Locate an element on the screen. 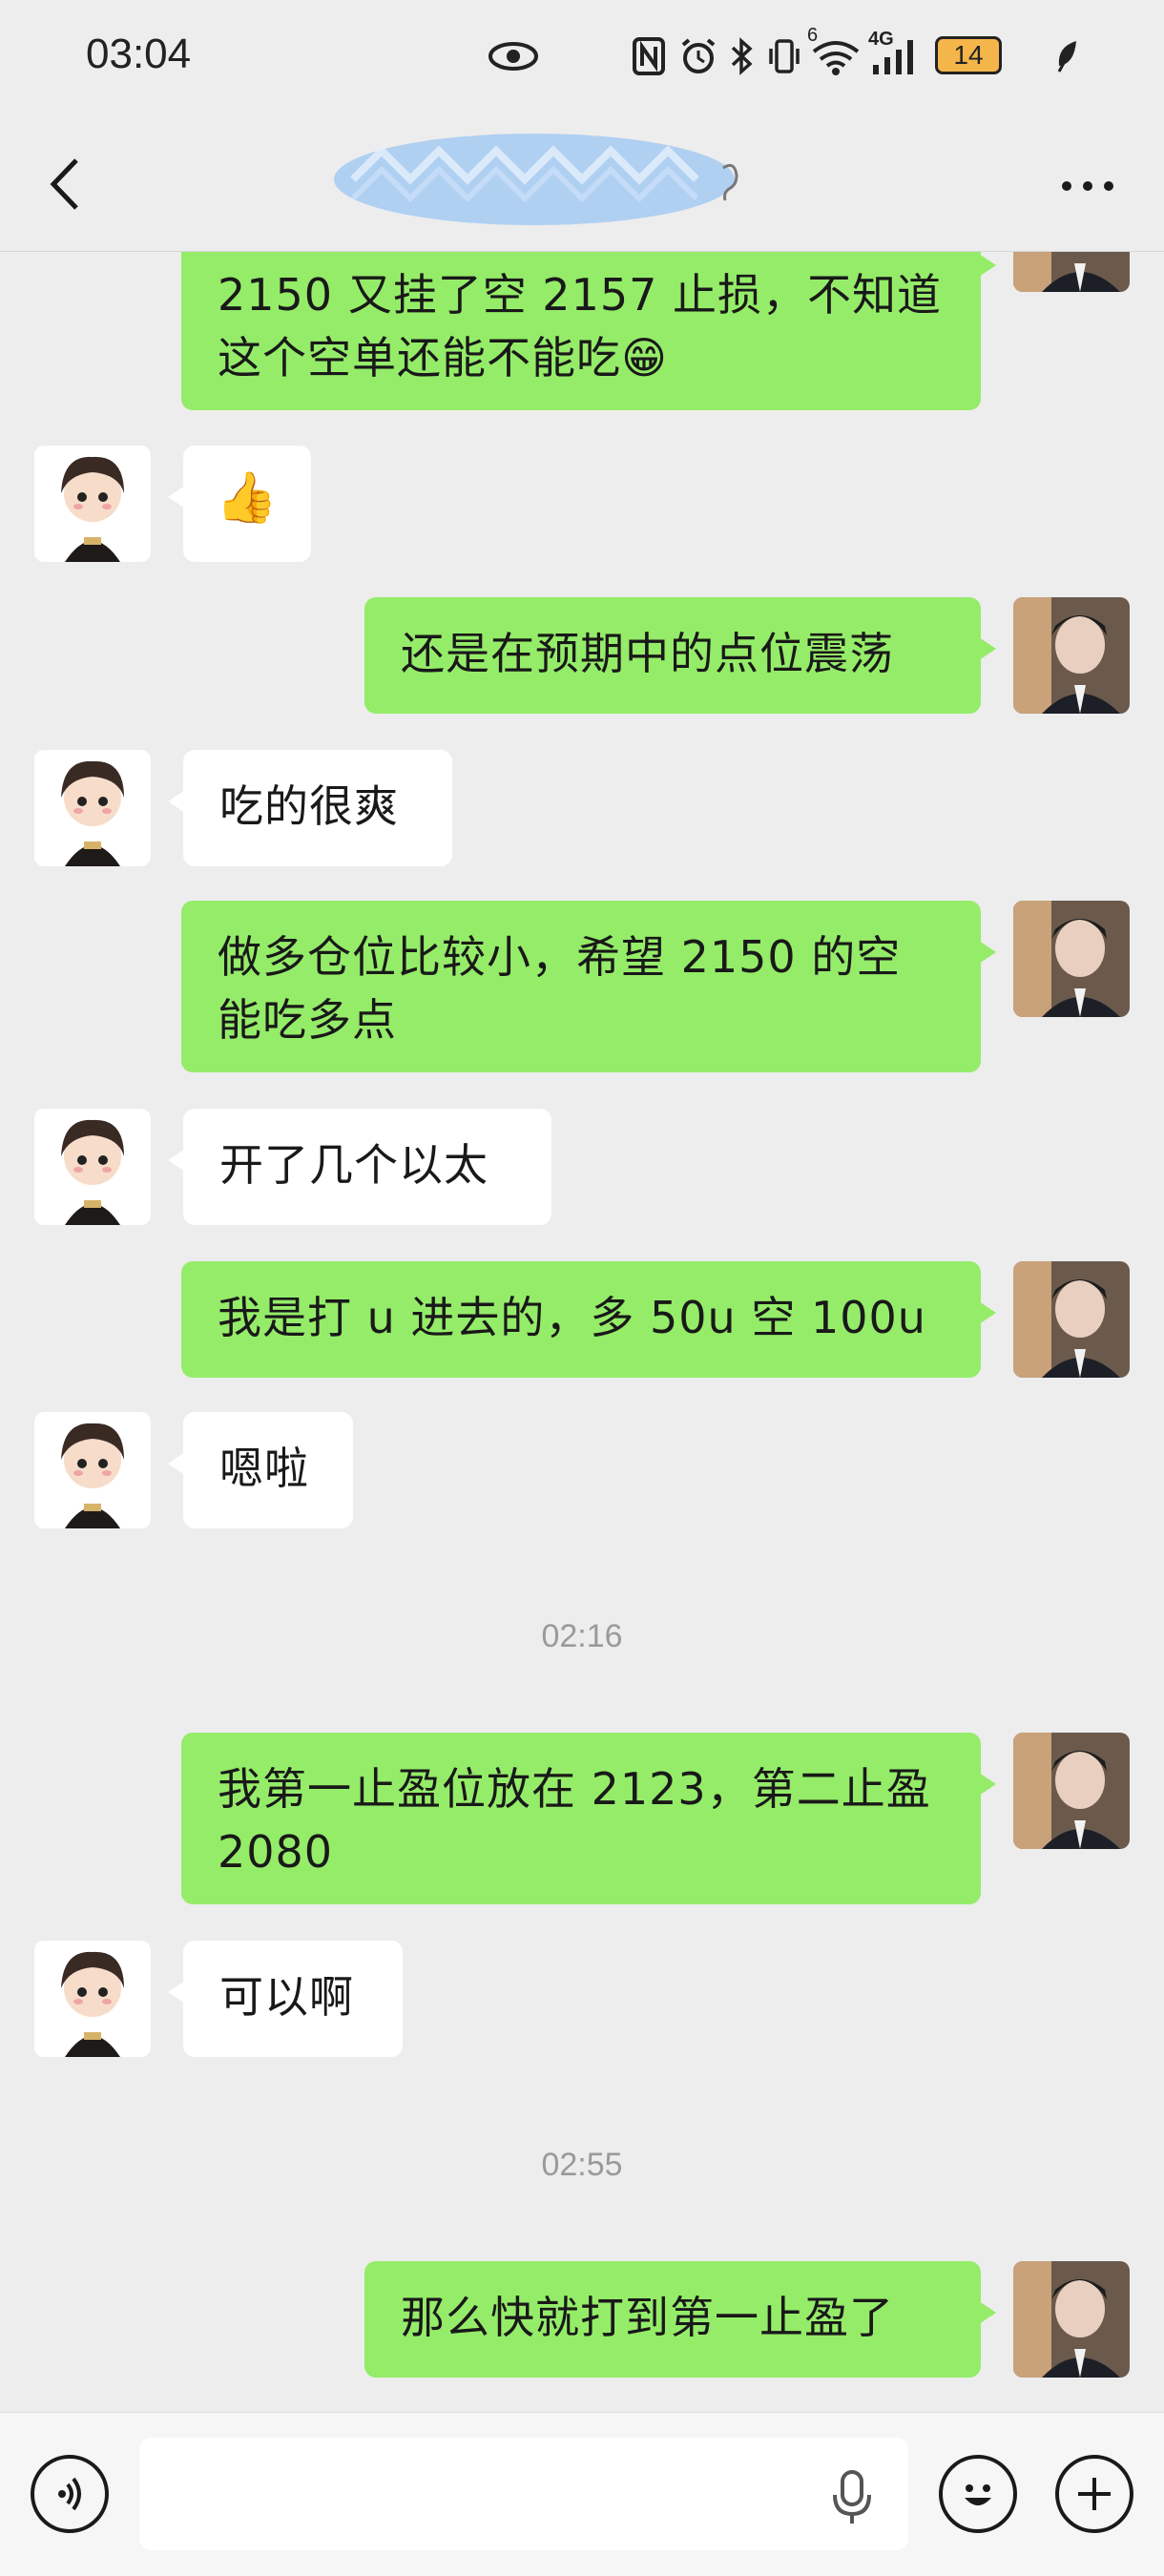 The width and height of the screenshot is (1164, 2576). message-bubble-me: 做多仓位比较小，希望 2150 的空能吃多点 is located at coordinates (588, 986).